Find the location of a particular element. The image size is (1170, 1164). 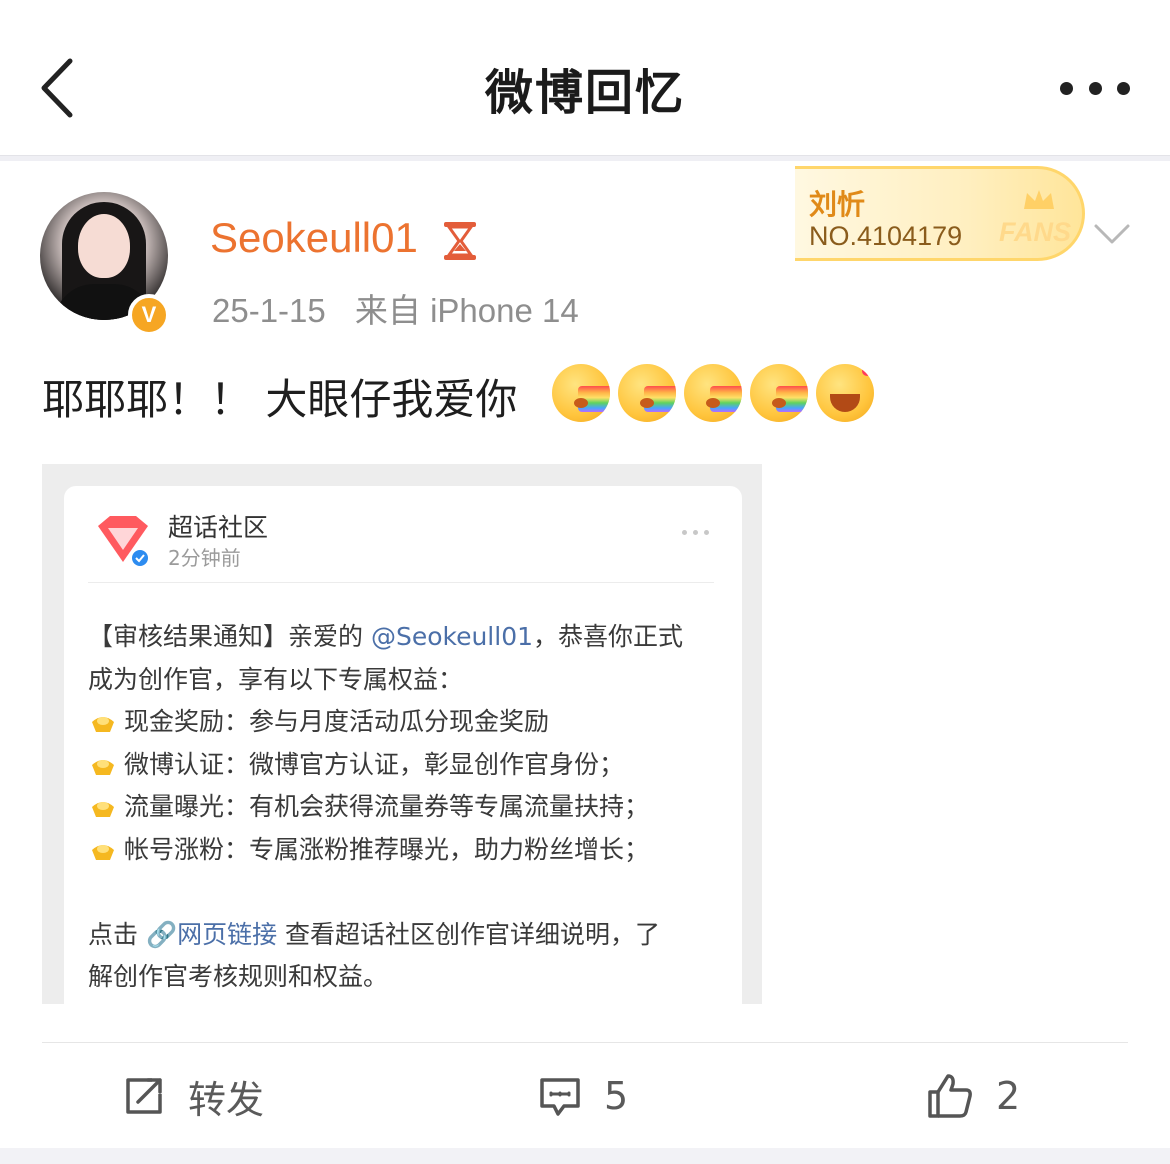

repost-label: 转发 is located at coordinates (226, 1099).